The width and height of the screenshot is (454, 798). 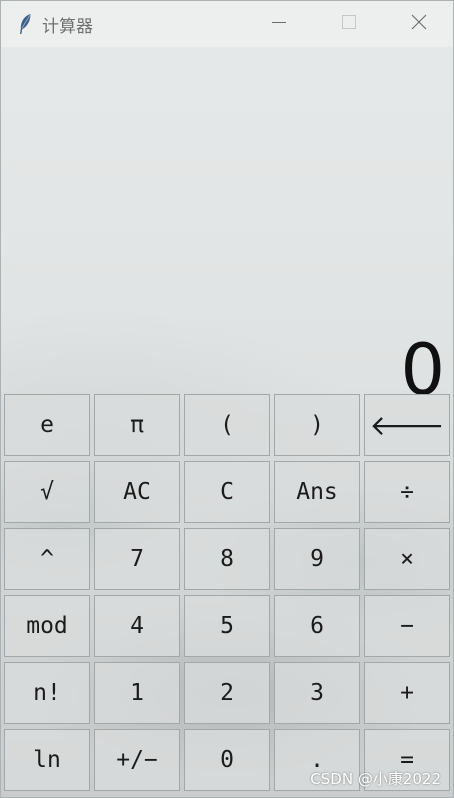 What do you see at coordinates (67, 26) in the screenshot?
I see `window-title: 计算器` at bounding box center [67, 26].